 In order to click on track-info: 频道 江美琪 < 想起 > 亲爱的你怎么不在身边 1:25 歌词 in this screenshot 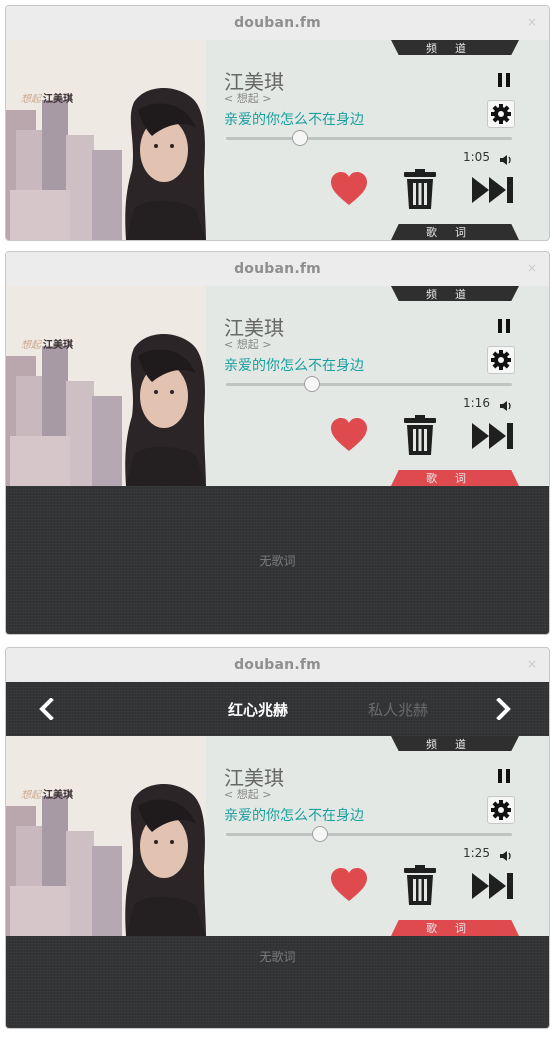, I will do `click(377, 836)`.